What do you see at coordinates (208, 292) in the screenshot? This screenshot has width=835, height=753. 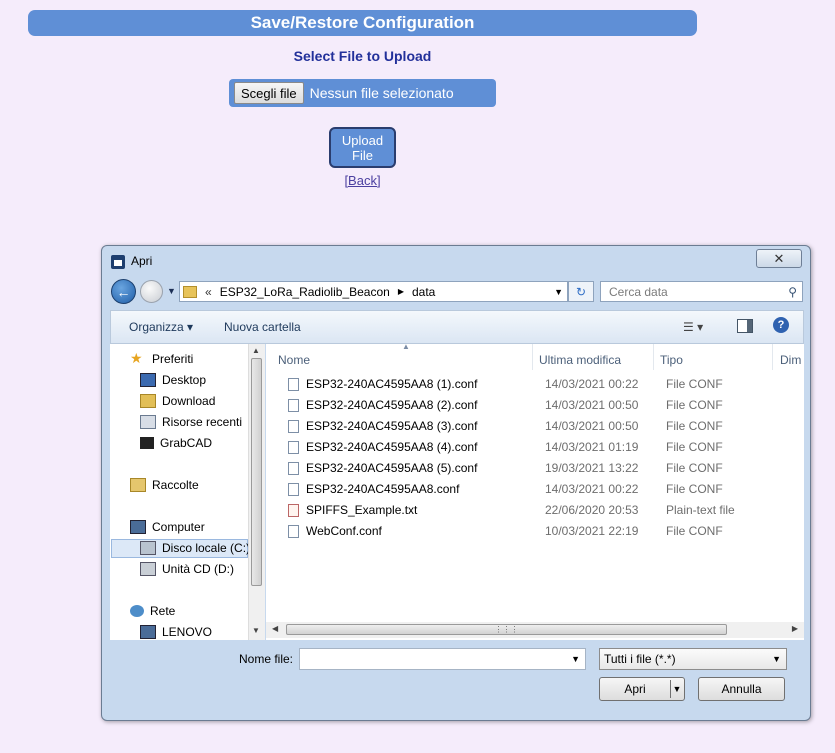 I see `address-overflow-chevron: «` at bounding box center [208, 292].